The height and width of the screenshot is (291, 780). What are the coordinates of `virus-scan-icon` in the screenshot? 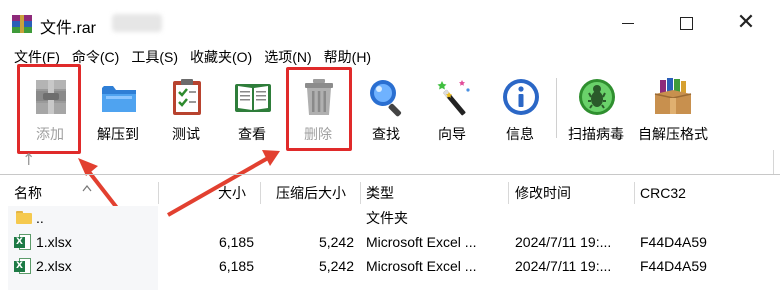 It's located at (597, 97).